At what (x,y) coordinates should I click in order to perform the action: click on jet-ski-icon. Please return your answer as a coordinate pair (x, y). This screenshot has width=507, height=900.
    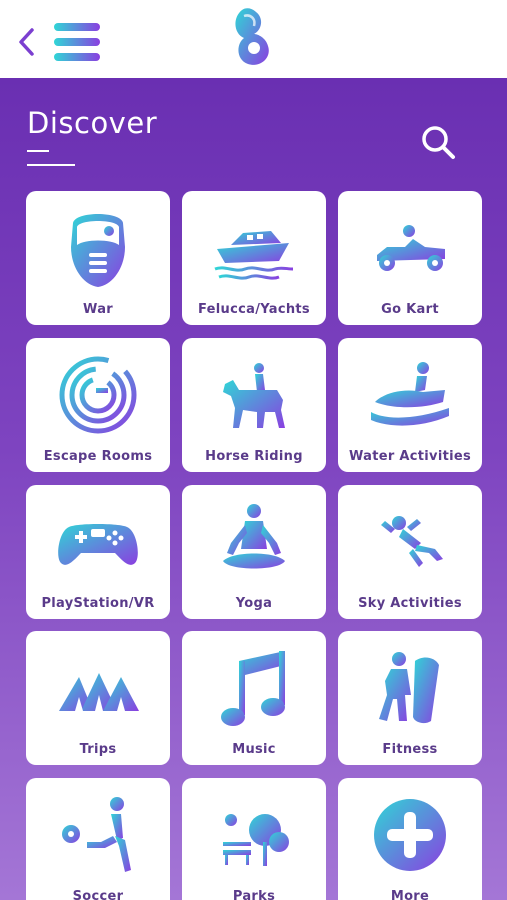
    Looking at the image, I should click on (410, 394).